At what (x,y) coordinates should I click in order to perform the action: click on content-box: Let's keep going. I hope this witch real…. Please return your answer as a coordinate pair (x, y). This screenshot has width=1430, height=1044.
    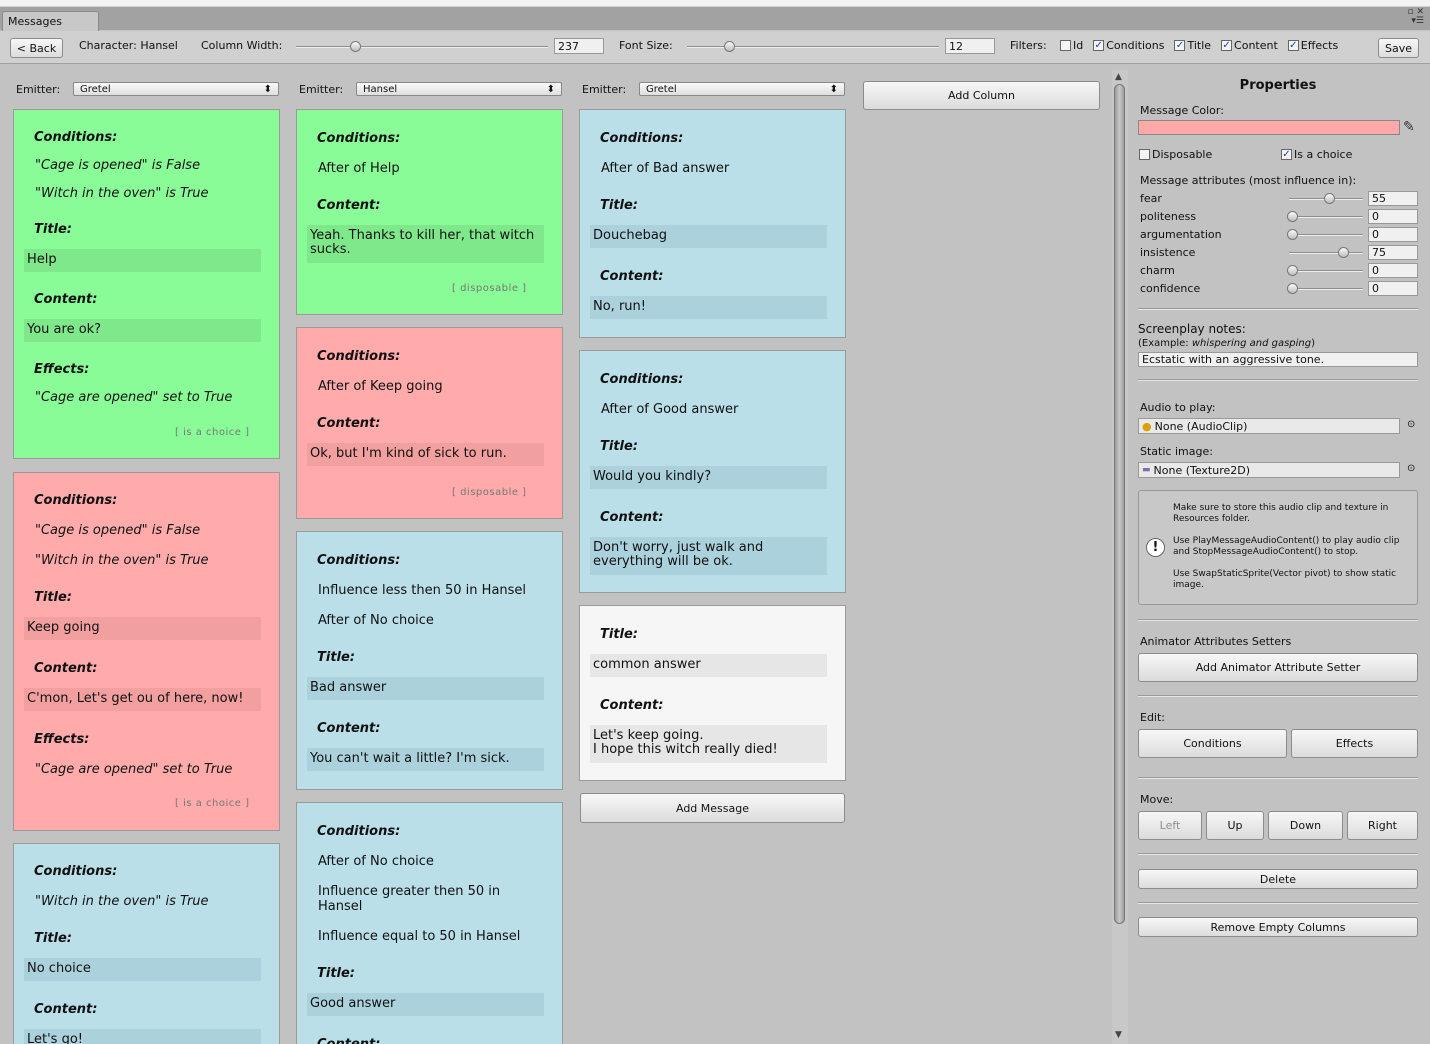
    Looking at the image, I should click on (708, 744).